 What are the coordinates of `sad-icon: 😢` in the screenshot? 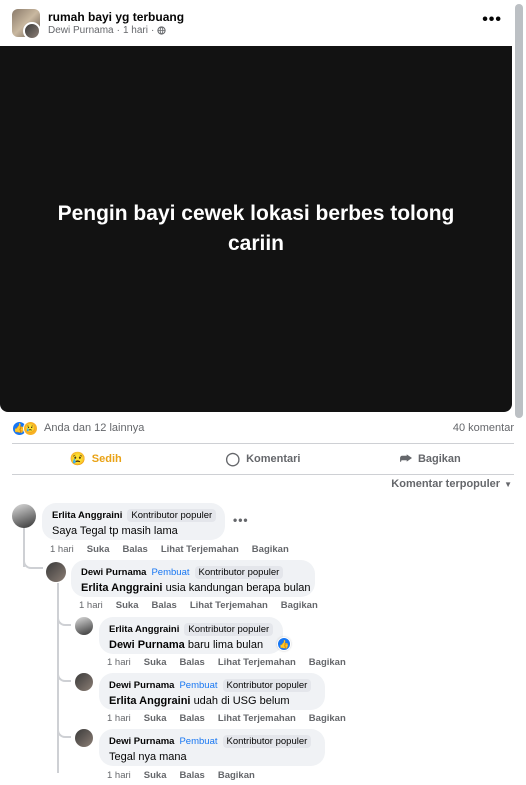 It's located at (77, 458).